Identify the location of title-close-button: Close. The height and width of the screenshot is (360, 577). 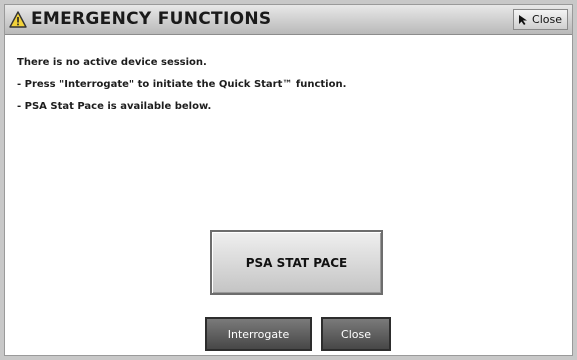
(540, 19).